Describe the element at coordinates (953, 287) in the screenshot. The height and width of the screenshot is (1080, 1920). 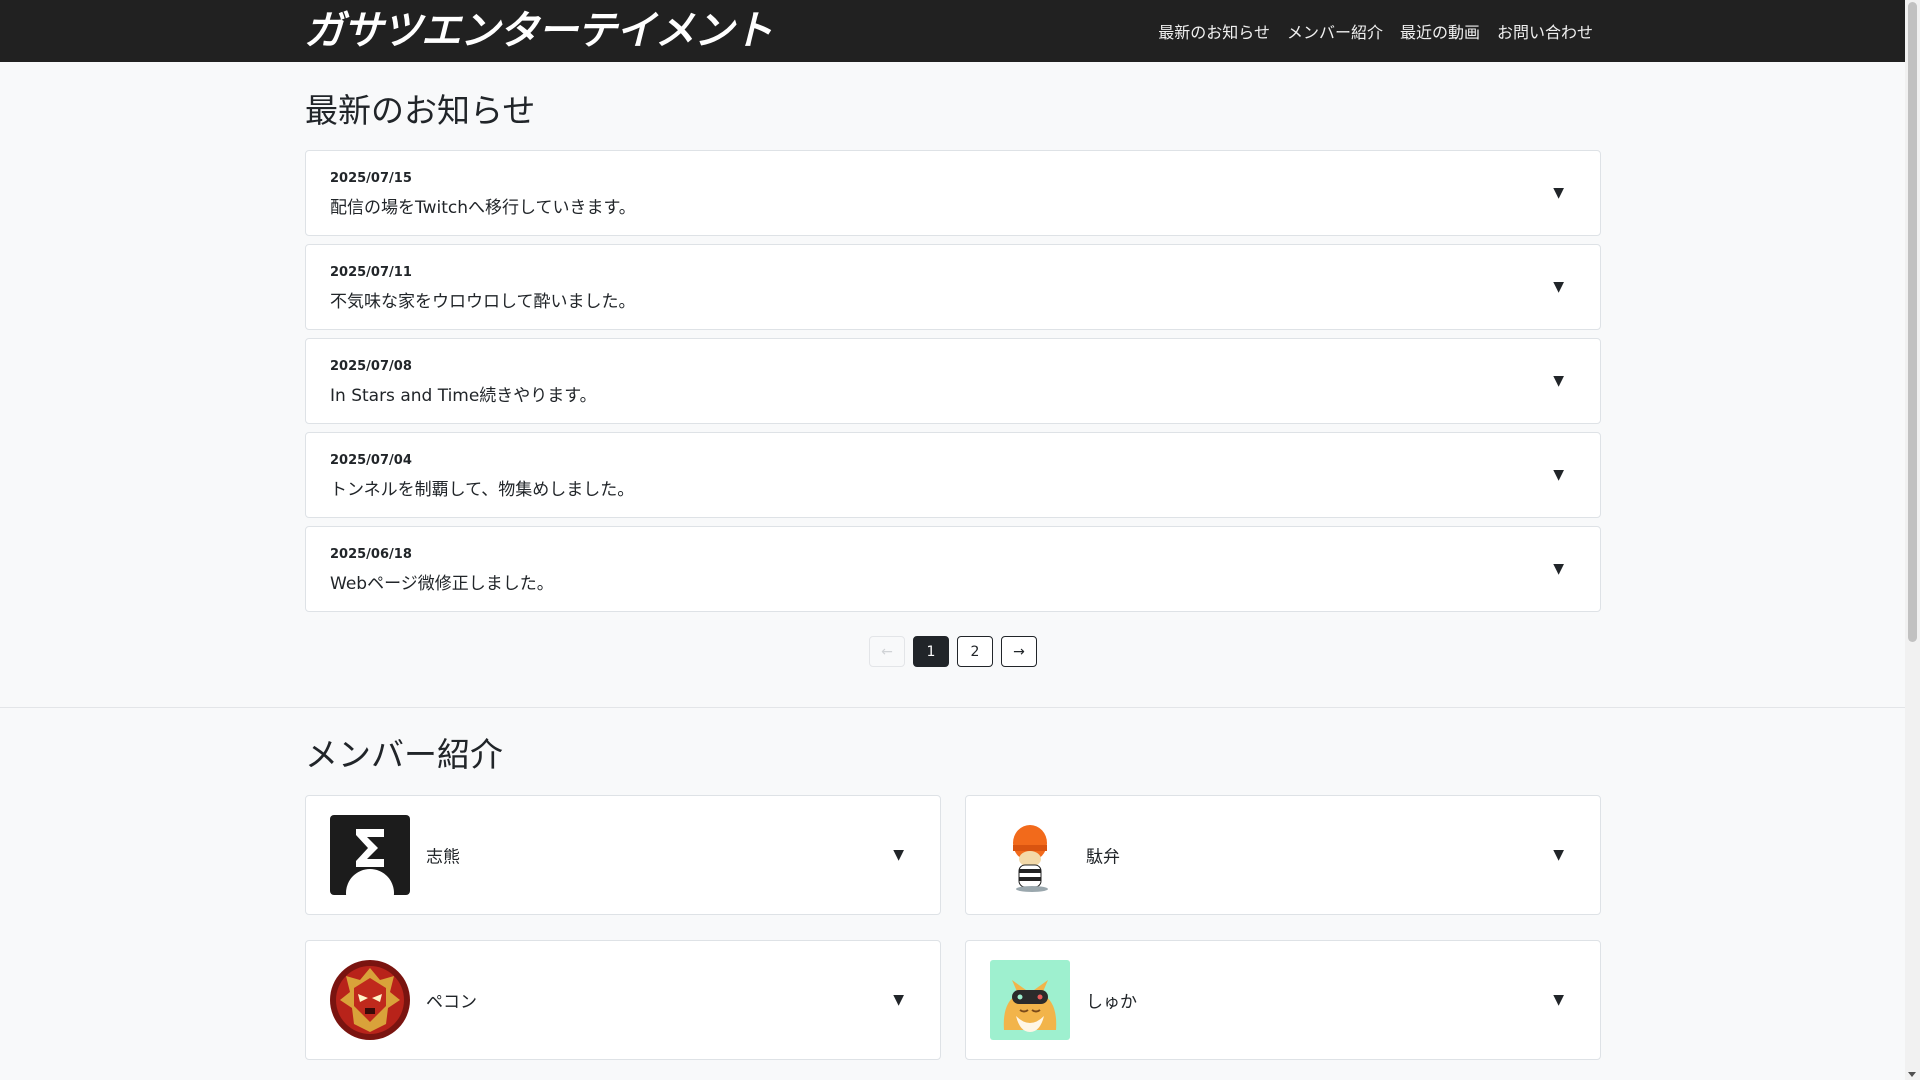
I see `news-item: 2025/07/11 不気味な家をウロウロして酔いました。 ▼` at that location.